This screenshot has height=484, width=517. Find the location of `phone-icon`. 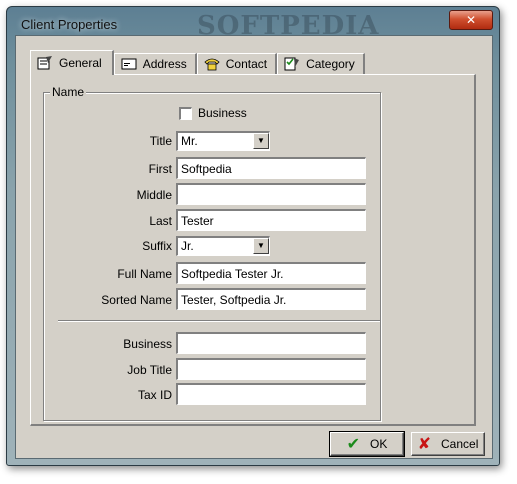

phone-icon is located at coordinates (212, 64).